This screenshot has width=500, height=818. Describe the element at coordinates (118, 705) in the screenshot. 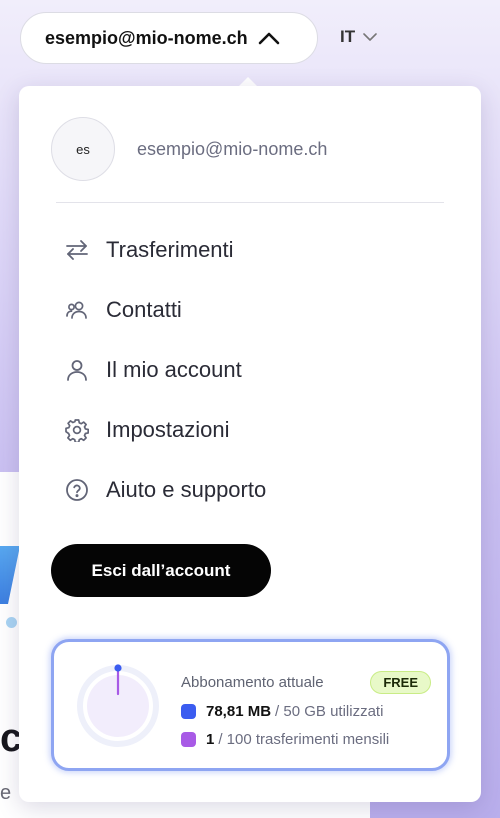

I see `usage-gauge` at that location.